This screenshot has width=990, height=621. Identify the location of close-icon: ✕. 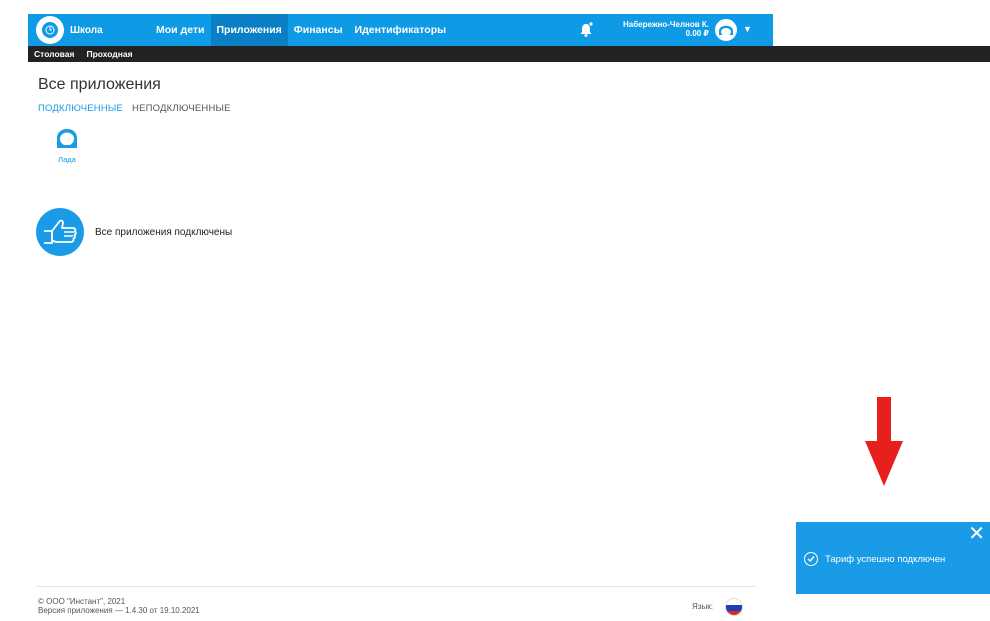
(976, 534).